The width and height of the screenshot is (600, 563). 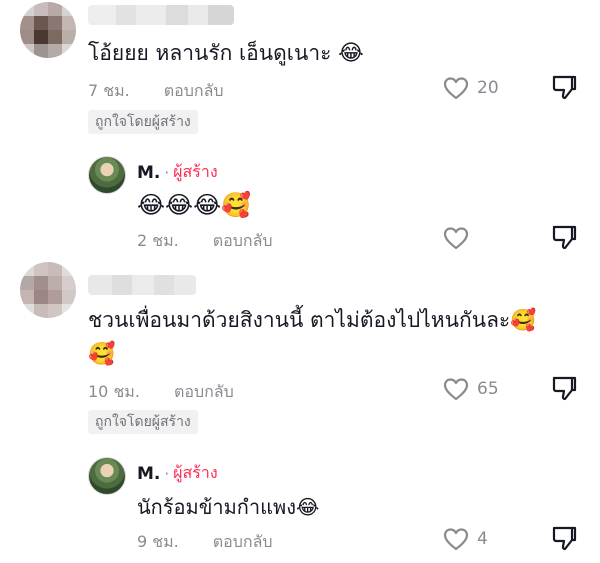 What do you see at coordinates (488, 389) in the screenshot?
I see `like-count: 65` at bounding box center [488, 389].